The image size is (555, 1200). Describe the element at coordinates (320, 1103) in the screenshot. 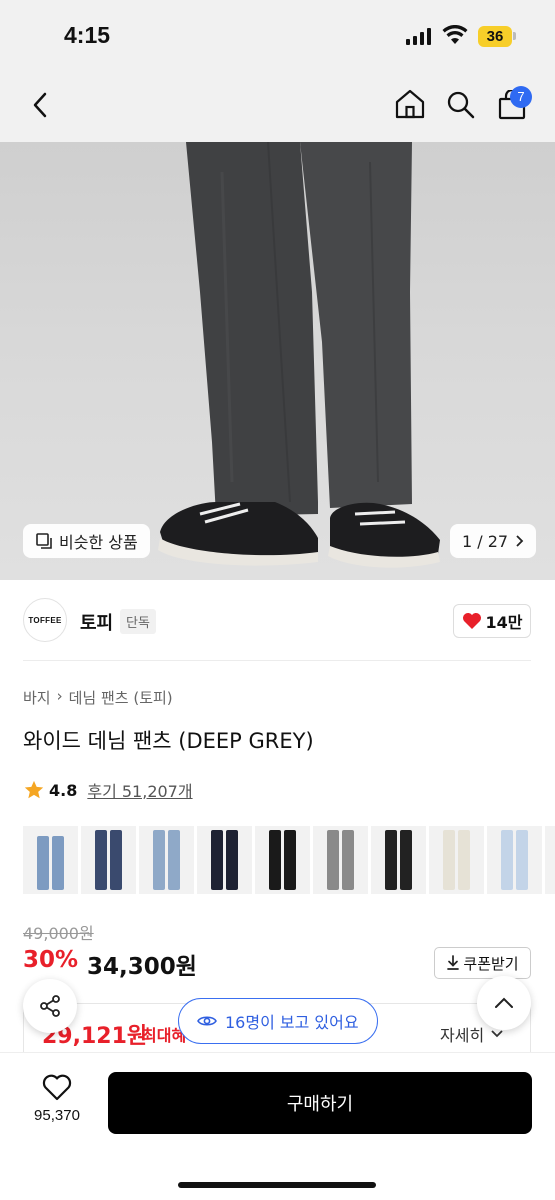

I see `buy-button: 구매하기` at that location.